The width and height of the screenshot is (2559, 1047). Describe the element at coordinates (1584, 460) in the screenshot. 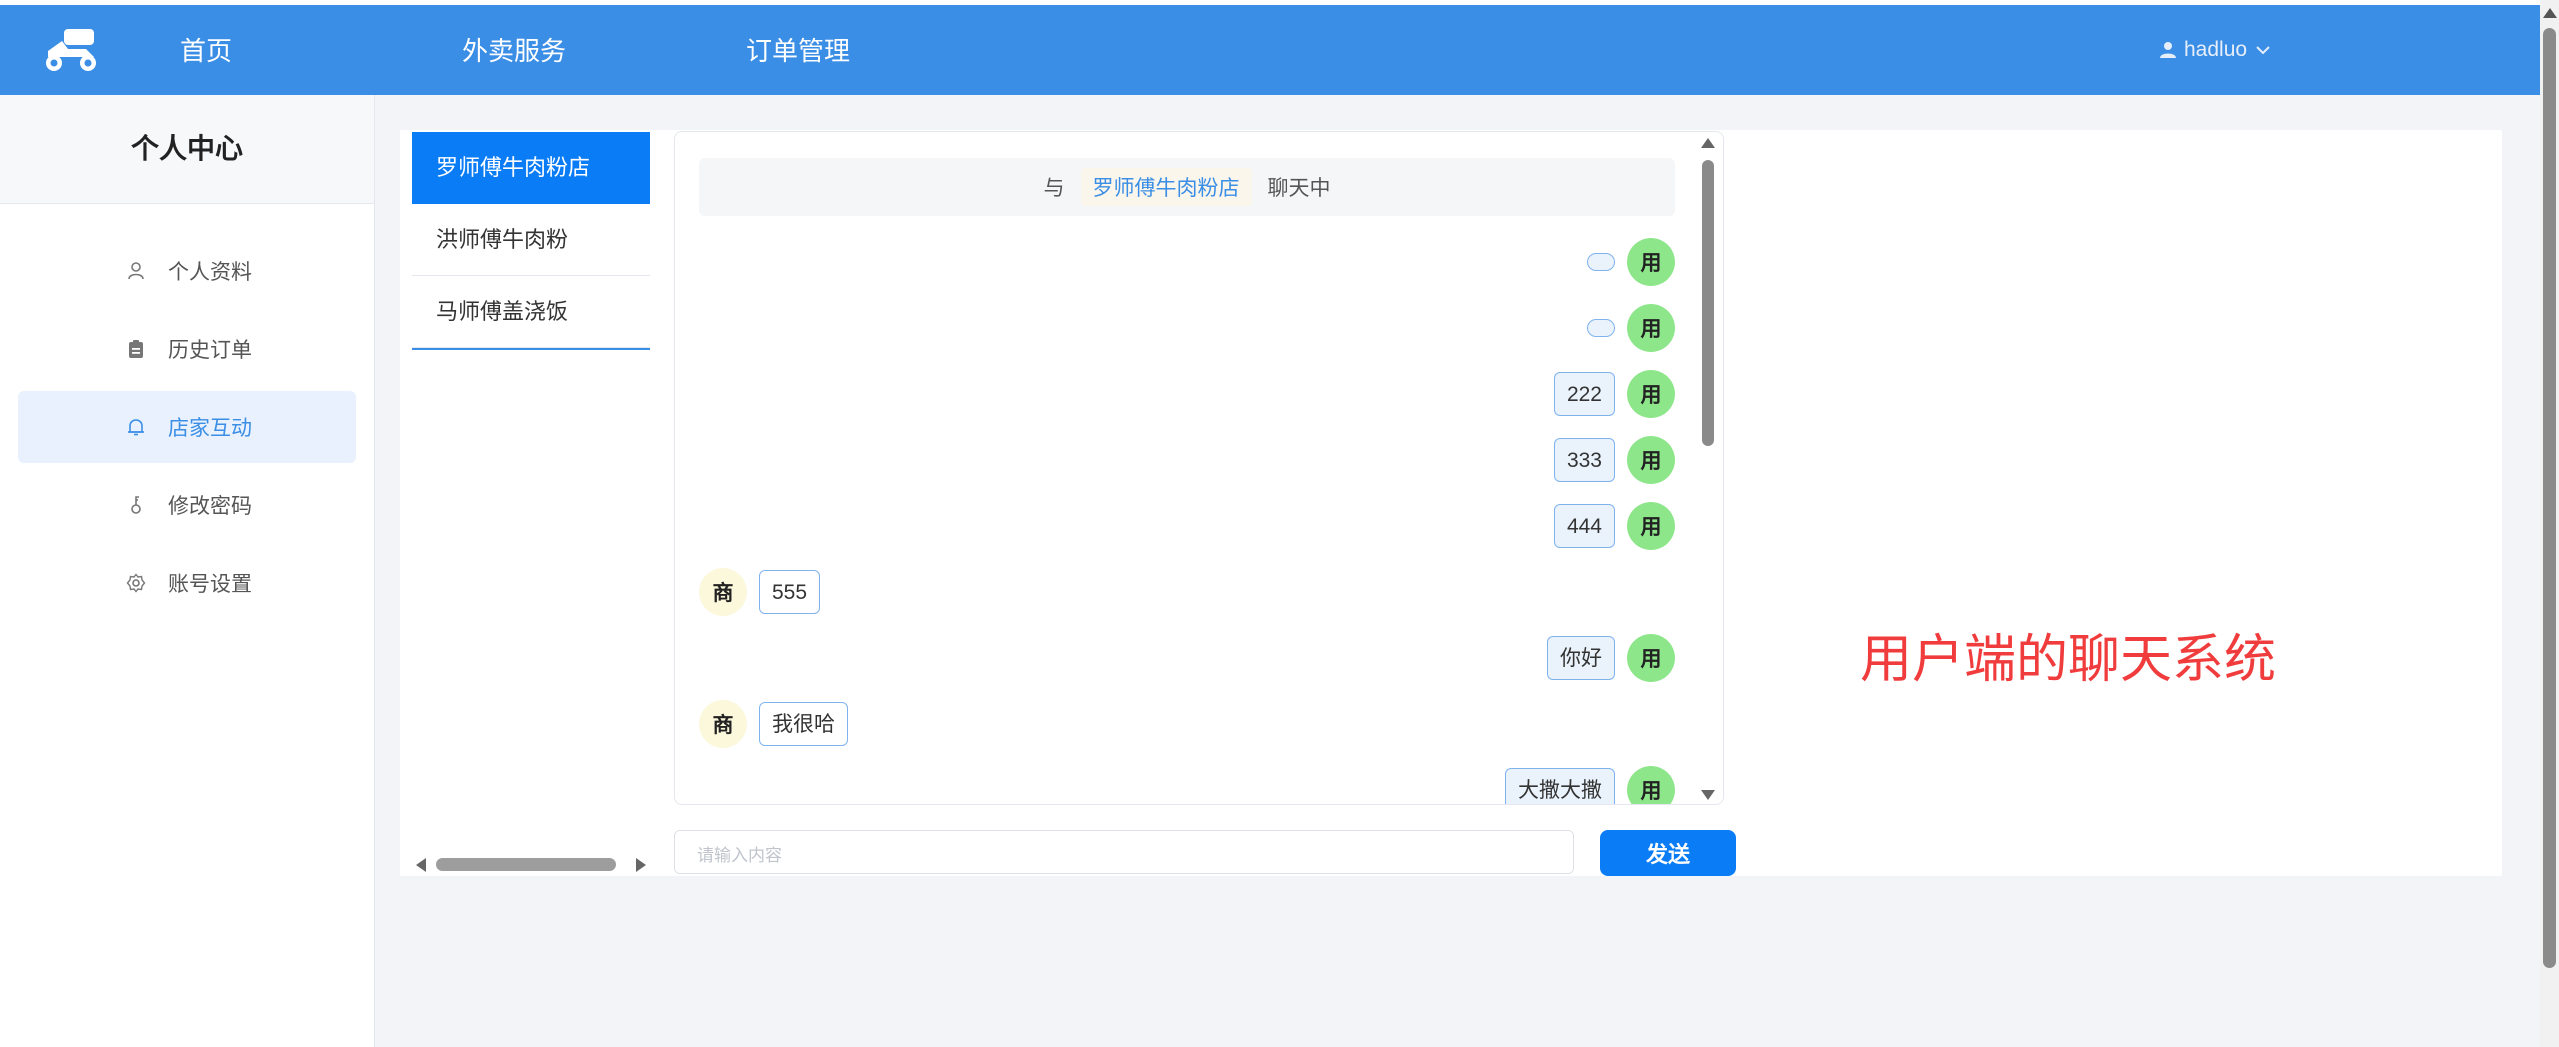

I see `message-bubble: 333` at that location.